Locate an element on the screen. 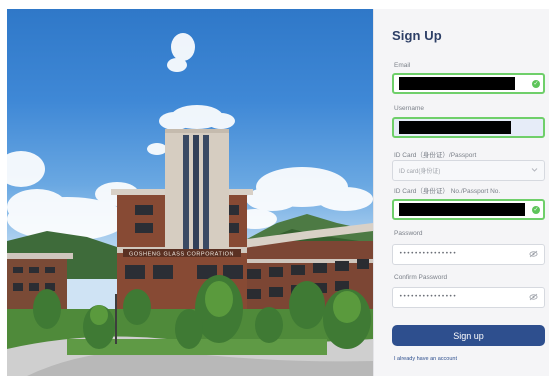  building-sign: GOSHENG GLASS CORPORATION is located at coordinates (181, 255).